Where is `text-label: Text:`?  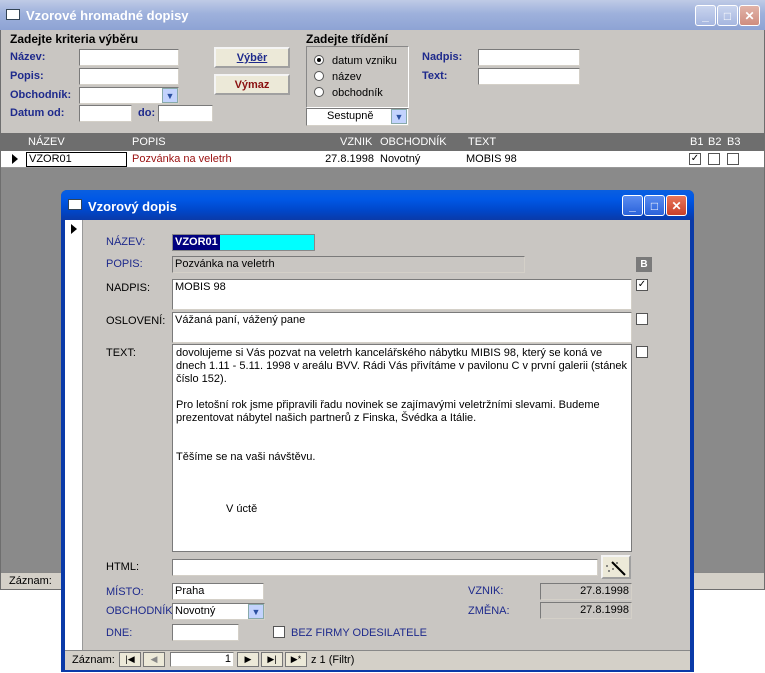
text-label: Text: is located at coordinates (435, 76).